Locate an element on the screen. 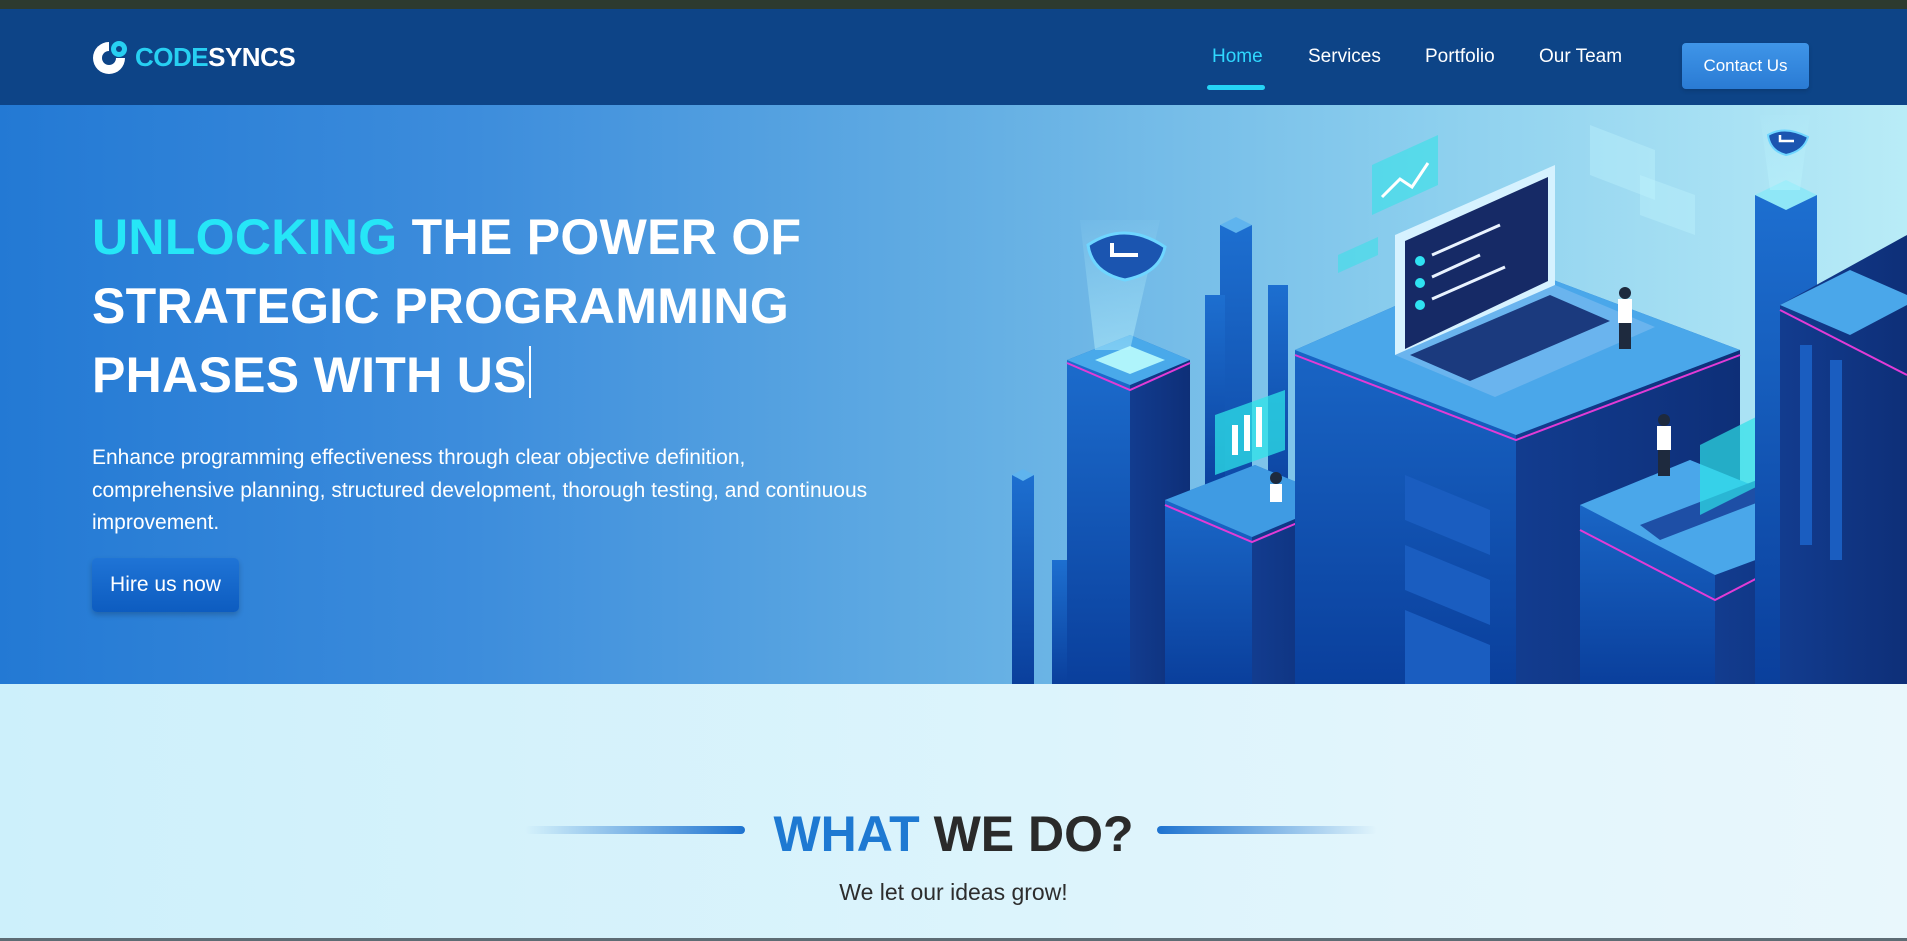 The width and height of the screenshot is (1907, 941). brand-name-part1: CODE is located at coordinates (172, 56).